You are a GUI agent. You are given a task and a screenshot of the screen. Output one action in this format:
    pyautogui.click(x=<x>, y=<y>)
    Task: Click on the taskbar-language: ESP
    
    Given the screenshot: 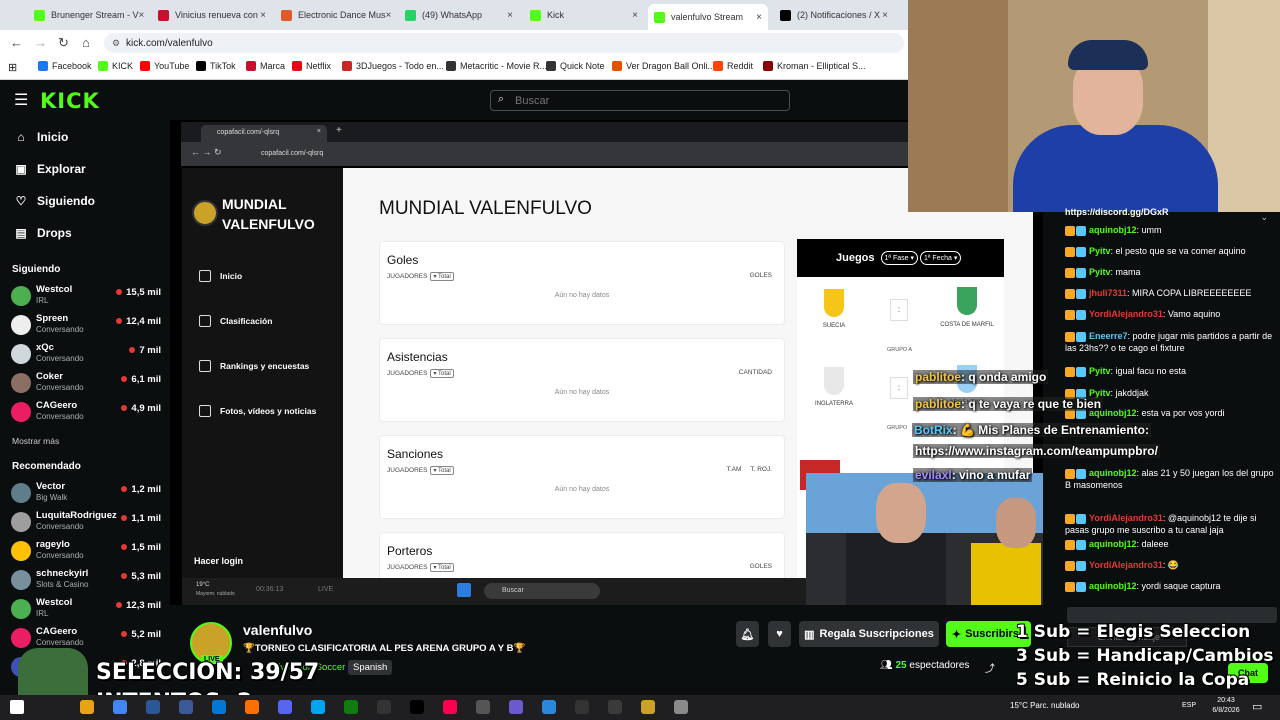 What is the action you would take?
    pyautogui.click(x=1189, y=705)
    